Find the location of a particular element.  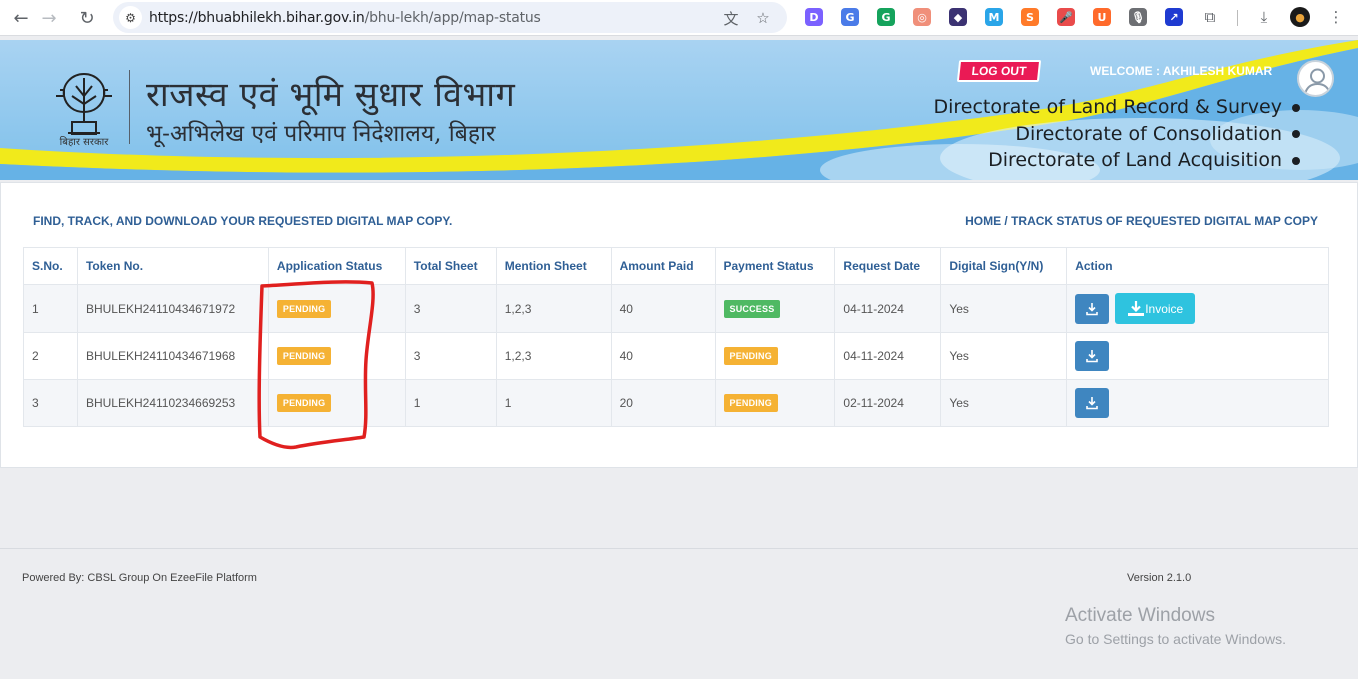

emblem-caption: बिहार सरकार is located at coordinates (84, 142).